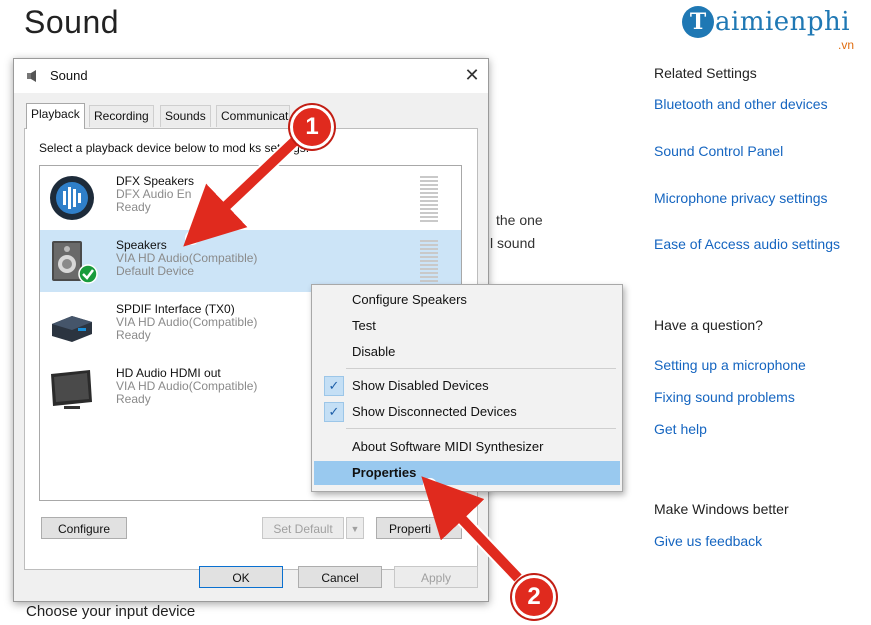 The width and height of the screenshot is (871, 625). I want to click on step-2-callout: 2, so click(534, 597).